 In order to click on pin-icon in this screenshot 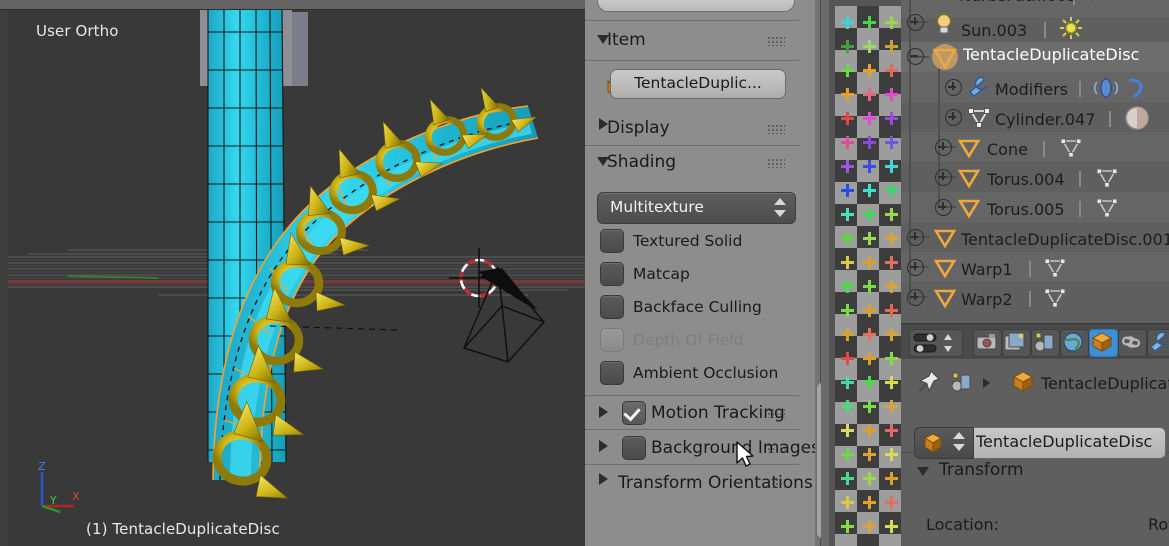, I will do `click(928, 382)`.